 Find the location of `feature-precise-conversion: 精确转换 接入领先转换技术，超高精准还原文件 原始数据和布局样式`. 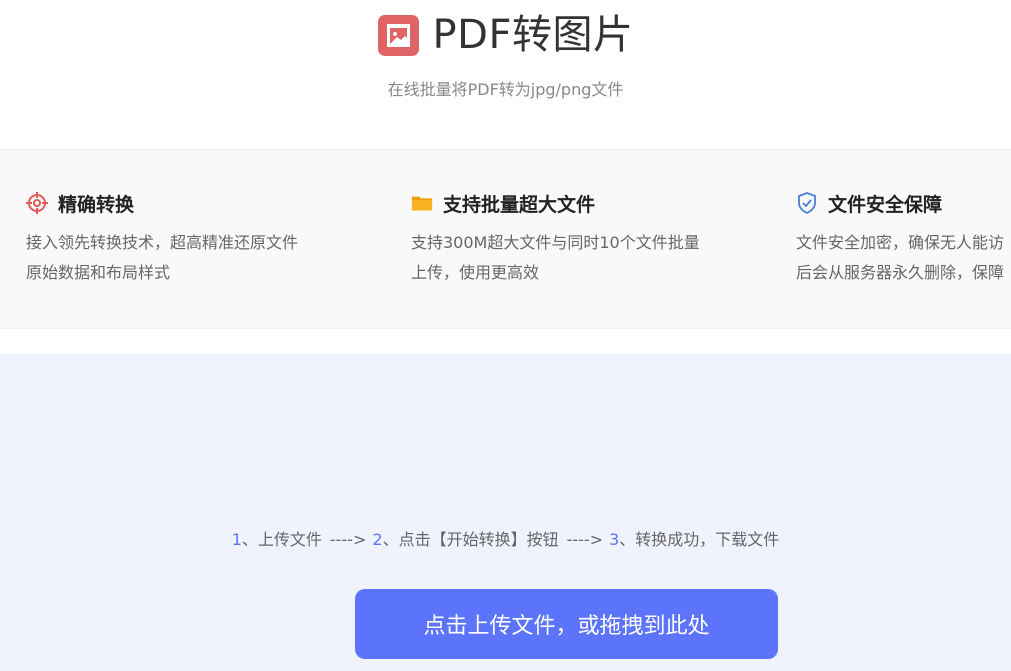

feature-precise-conversion: 精确转换 接入领先转换技术，超高精准还原文件 原始数据和布局样式 is located at coordinates (191, 238).